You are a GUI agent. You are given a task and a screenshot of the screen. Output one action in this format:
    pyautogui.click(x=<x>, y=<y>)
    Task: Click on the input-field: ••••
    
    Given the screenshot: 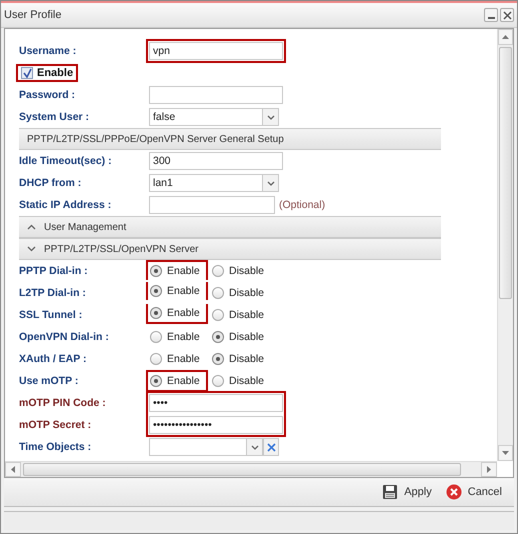 What is the action you would take?
    pyautogui.click(x=216, y=403)
    